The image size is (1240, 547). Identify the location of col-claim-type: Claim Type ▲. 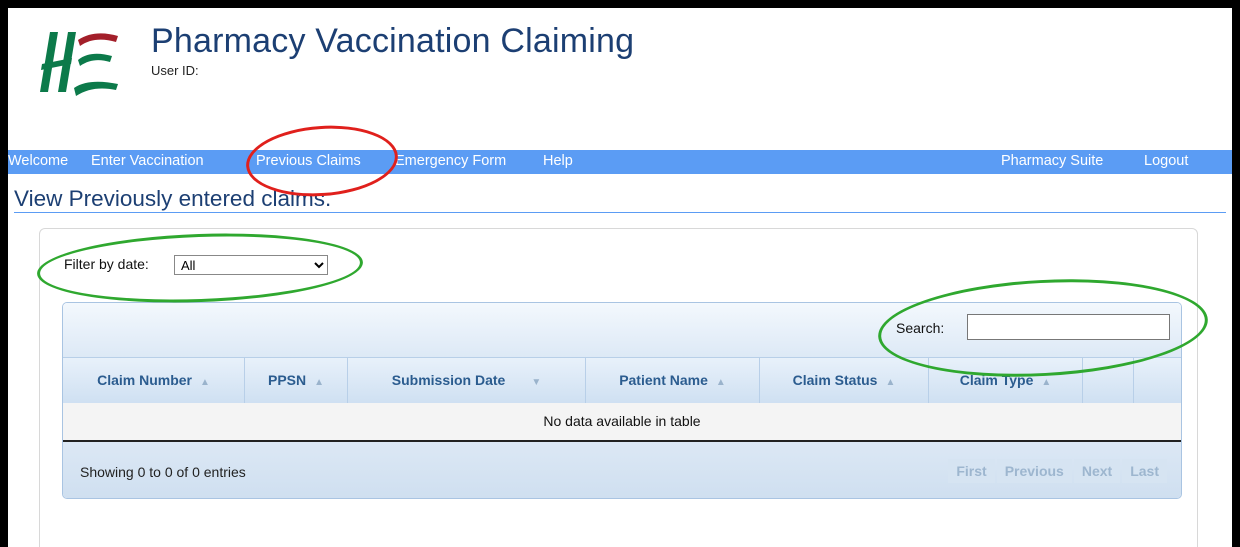
(1006, 380).